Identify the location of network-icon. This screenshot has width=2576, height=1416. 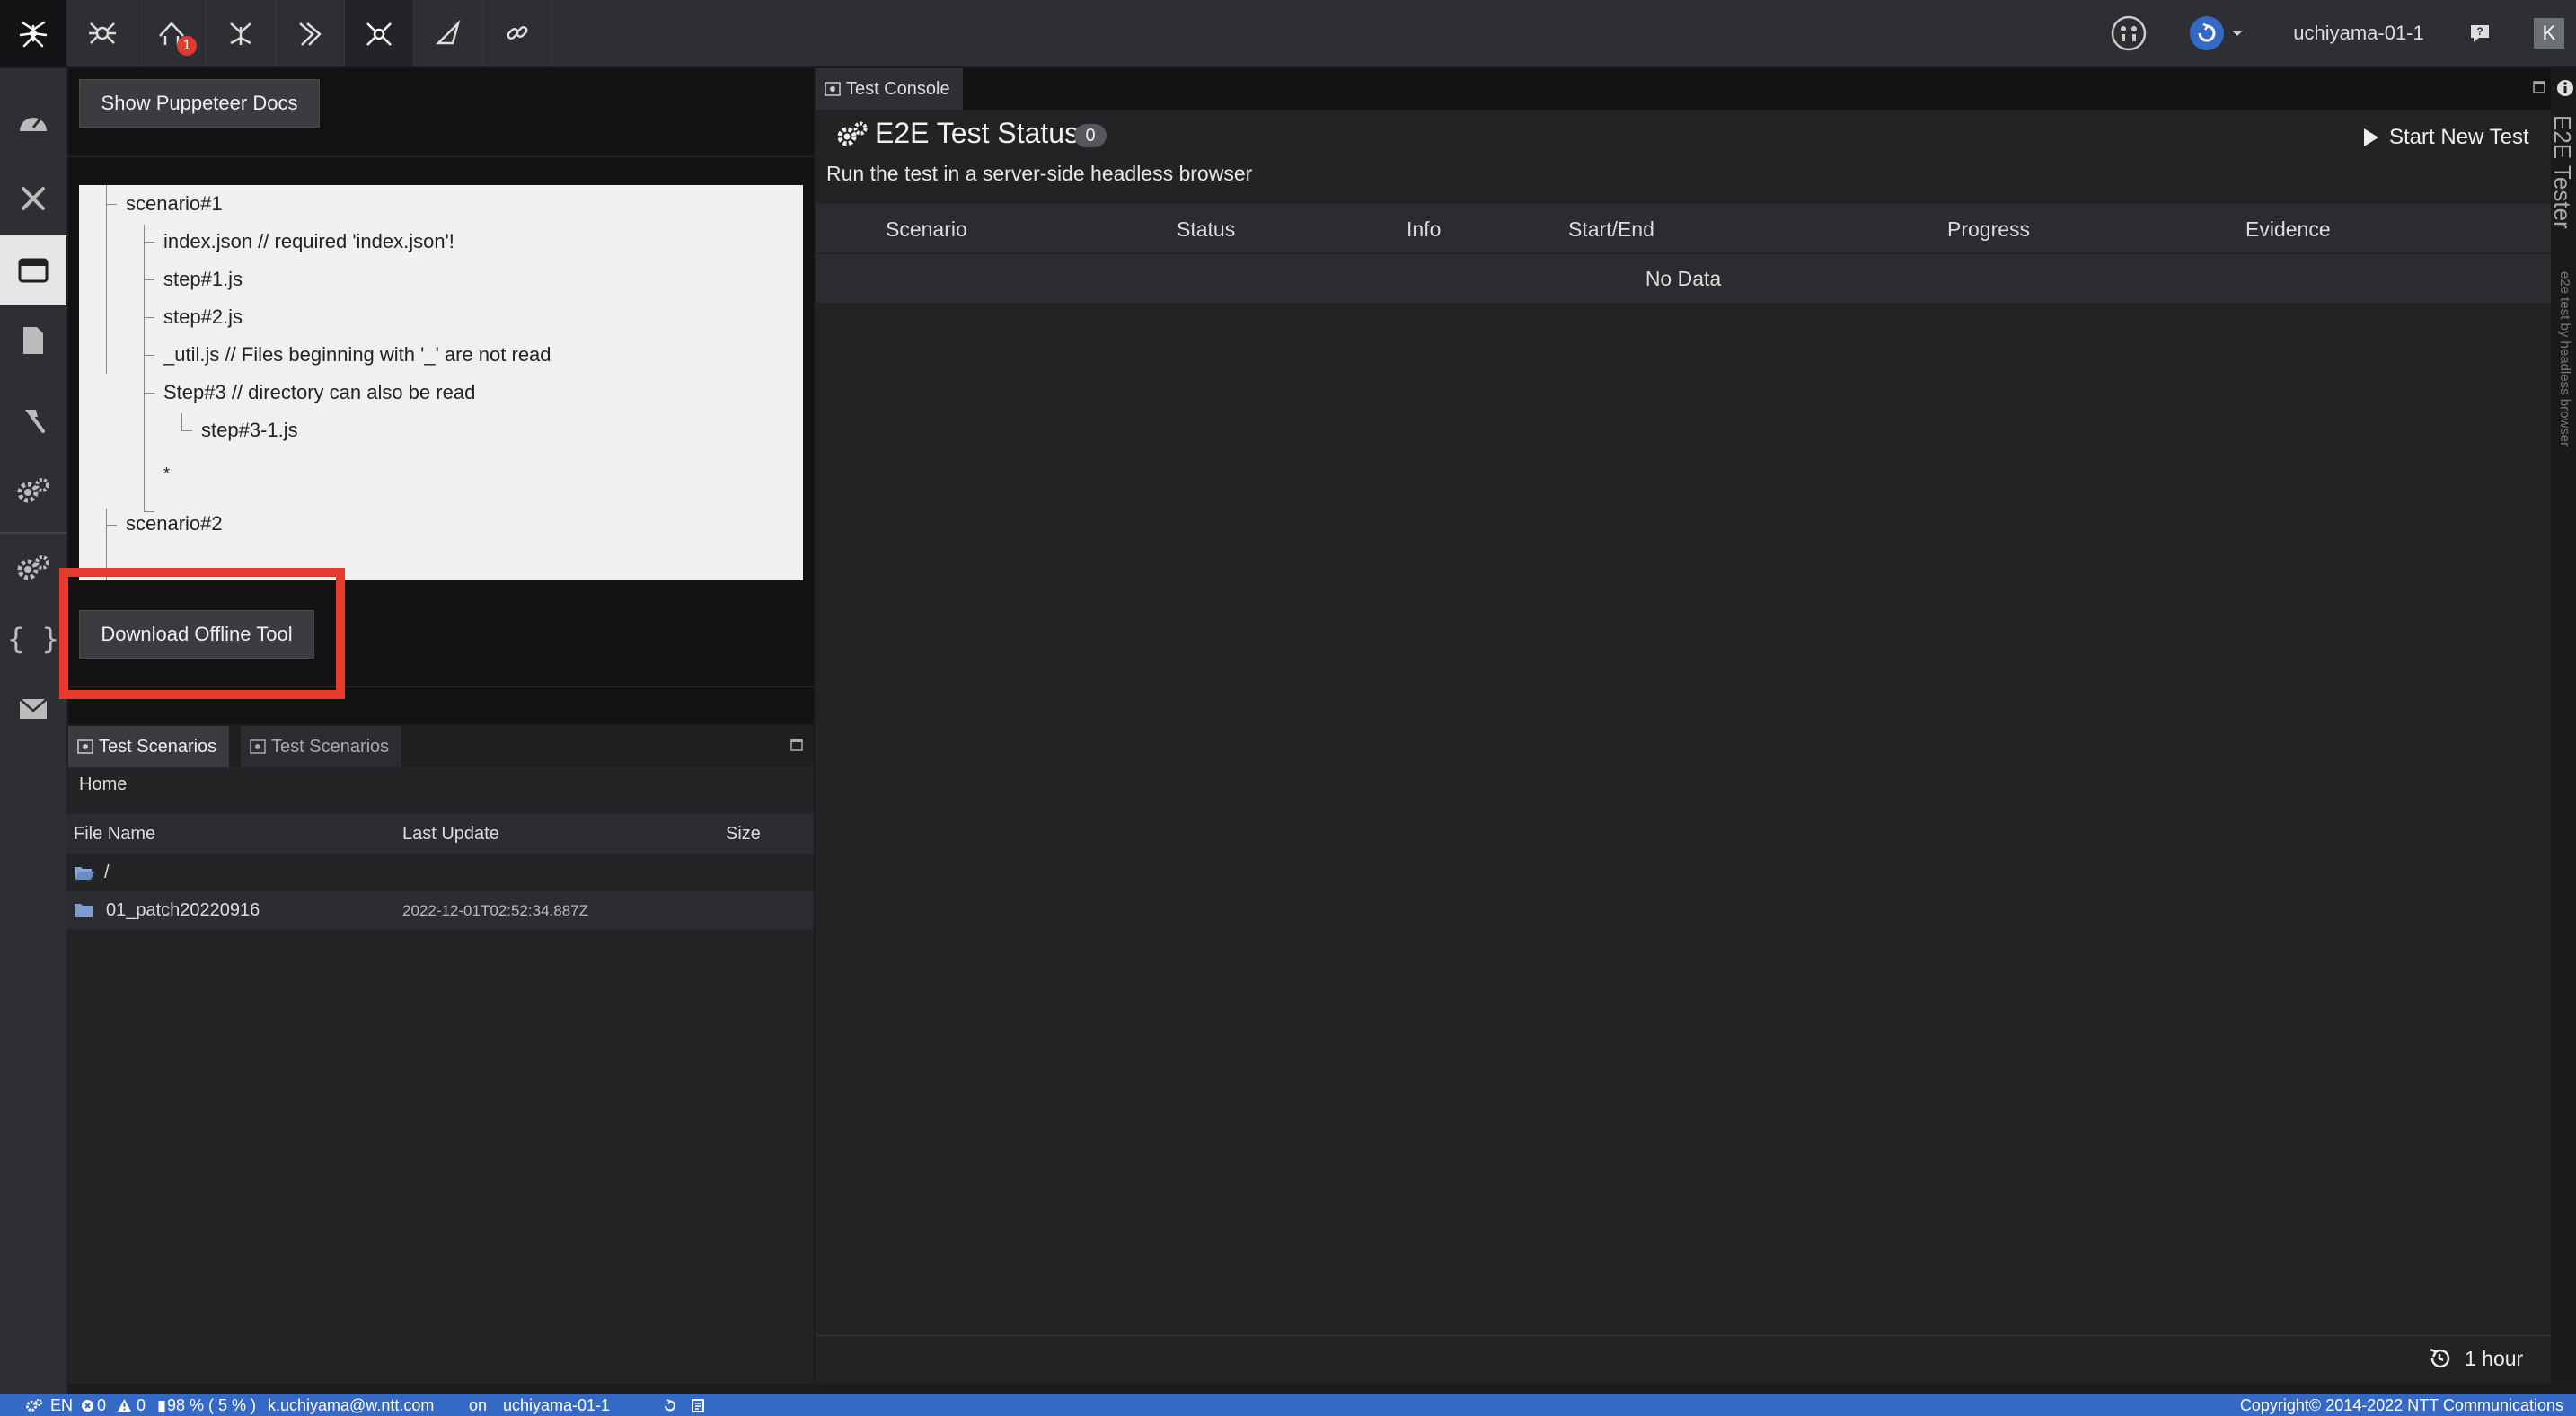
(2129, 33).